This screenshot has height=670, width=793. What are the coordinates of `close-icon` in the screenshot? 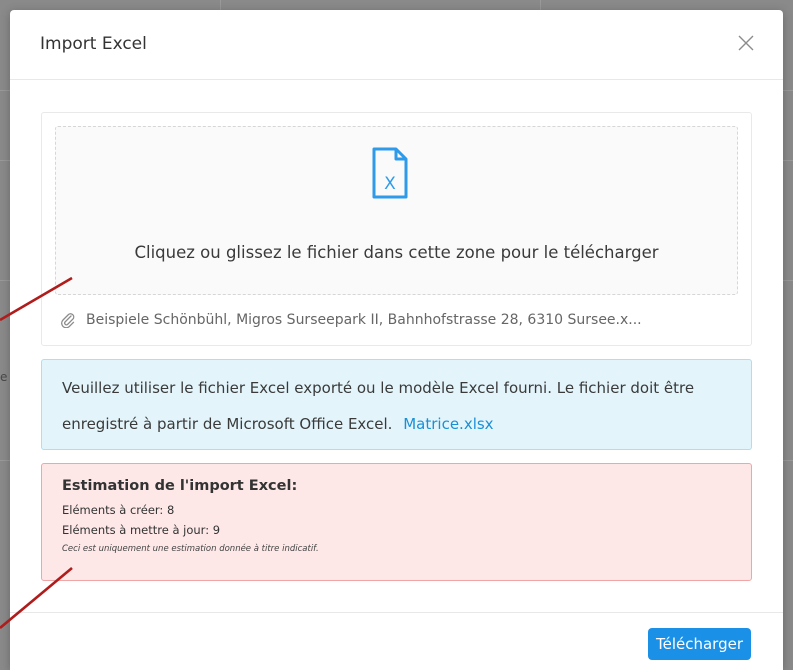 It's located at (746, 43).